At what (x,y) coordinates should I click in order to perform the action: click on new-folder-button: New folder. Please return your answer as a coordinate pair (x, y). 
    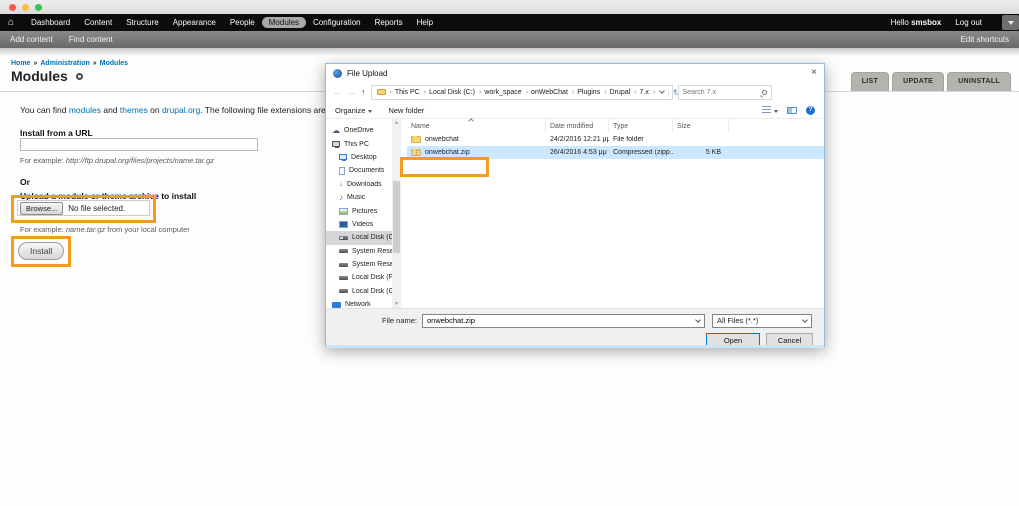
    Looking at the image, I should click on (406, 110).